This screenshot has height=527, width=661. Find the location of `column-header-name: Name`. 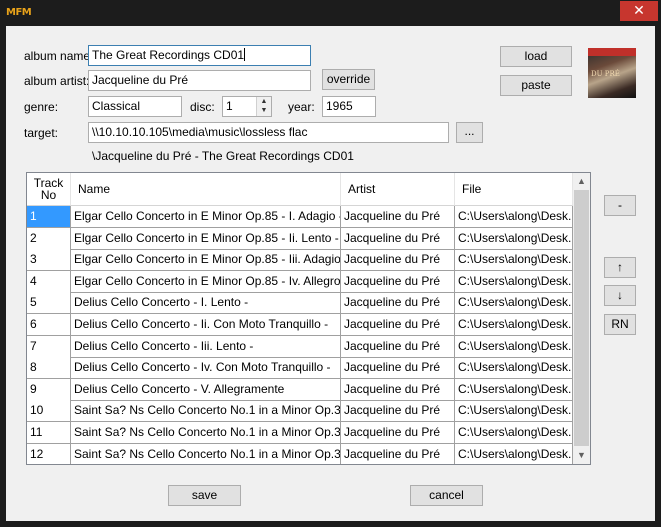

column-header-name: Name is located at coordinates (206, 189).